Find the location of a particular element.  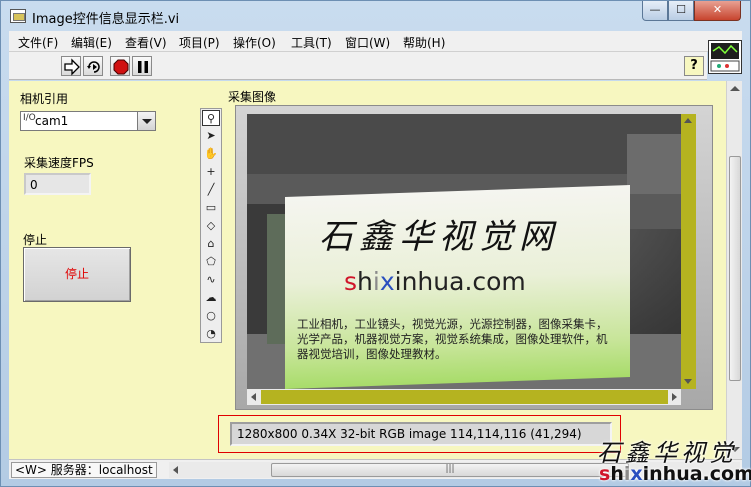

abort-icon is located at coordinates (121, 67).